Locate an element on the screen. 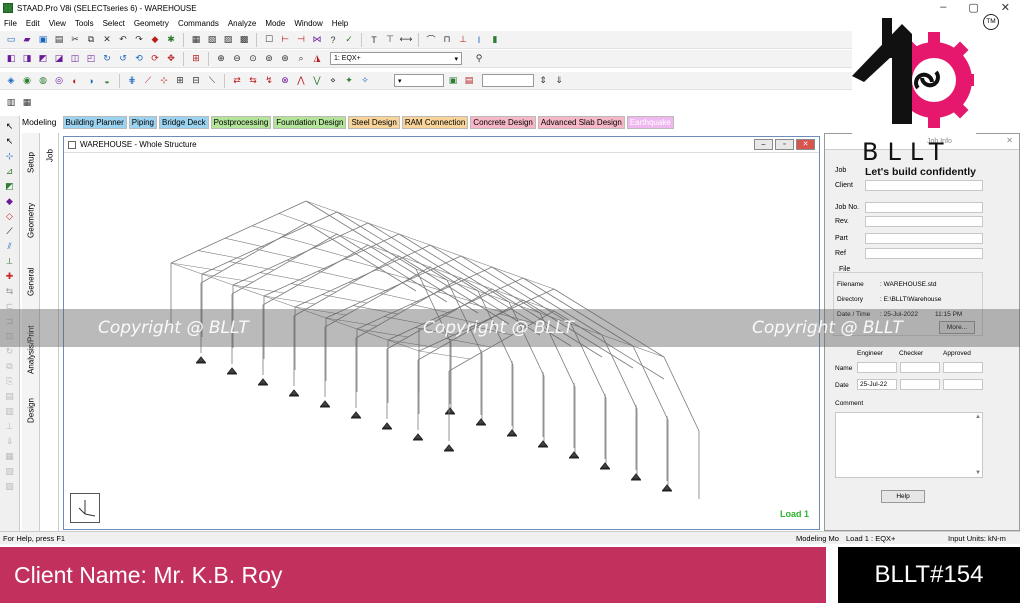 The height and width of the screenshot is (603, 1020). menu-help: Help is located at coordinates (340, 23).